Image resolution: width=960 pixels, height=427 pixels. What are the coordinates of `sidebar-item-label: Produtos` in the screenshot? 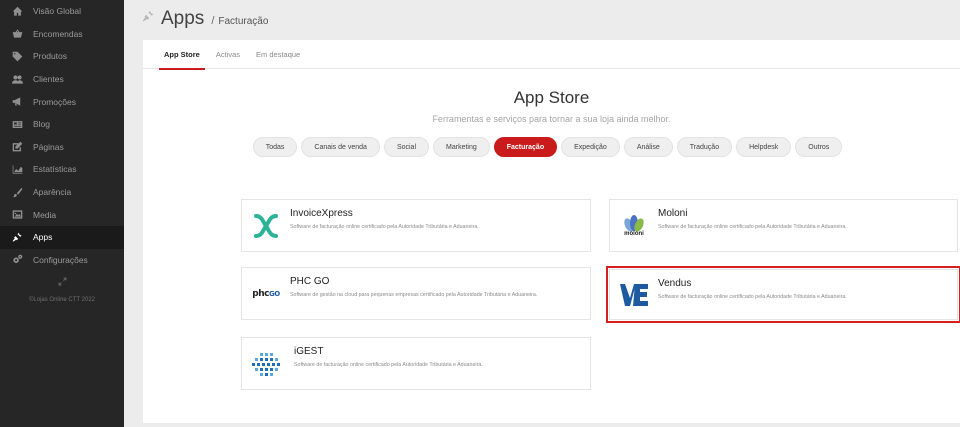 It's located at (50, 56).